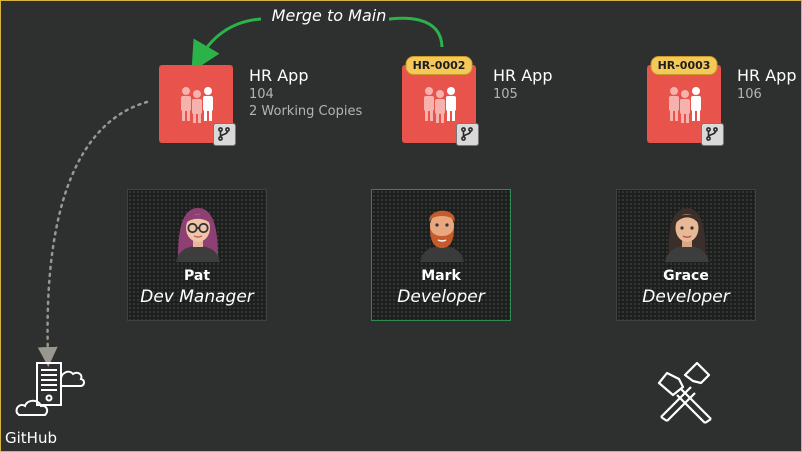 Image resolution: width=802 pixels, height=452 pixels. Describe the element at coordinates (305, 93) in the screenshot. I see `app-info-104: HR App 104 2 Working Copies` at that location.